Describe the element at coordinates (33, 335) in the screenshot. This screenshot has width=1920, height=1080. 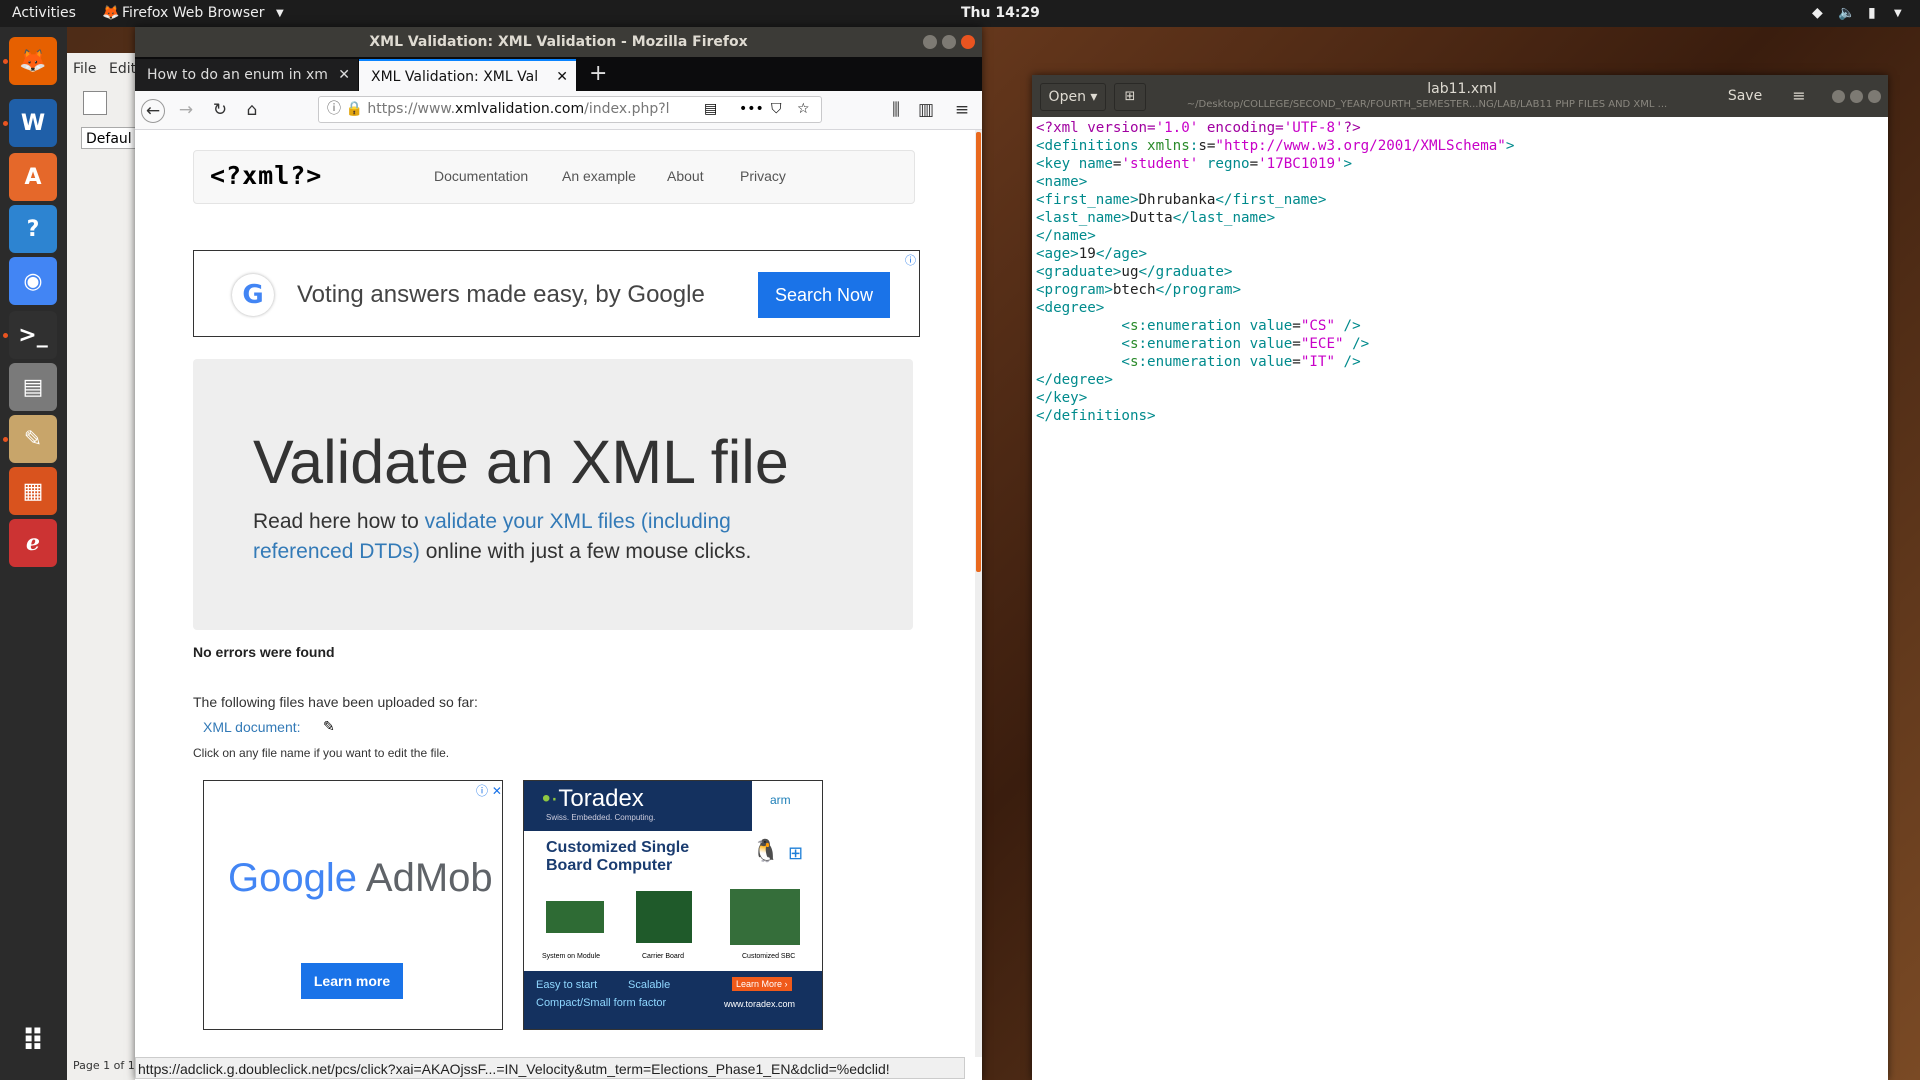
I see `dock-terminal-icon: >_` at that location.